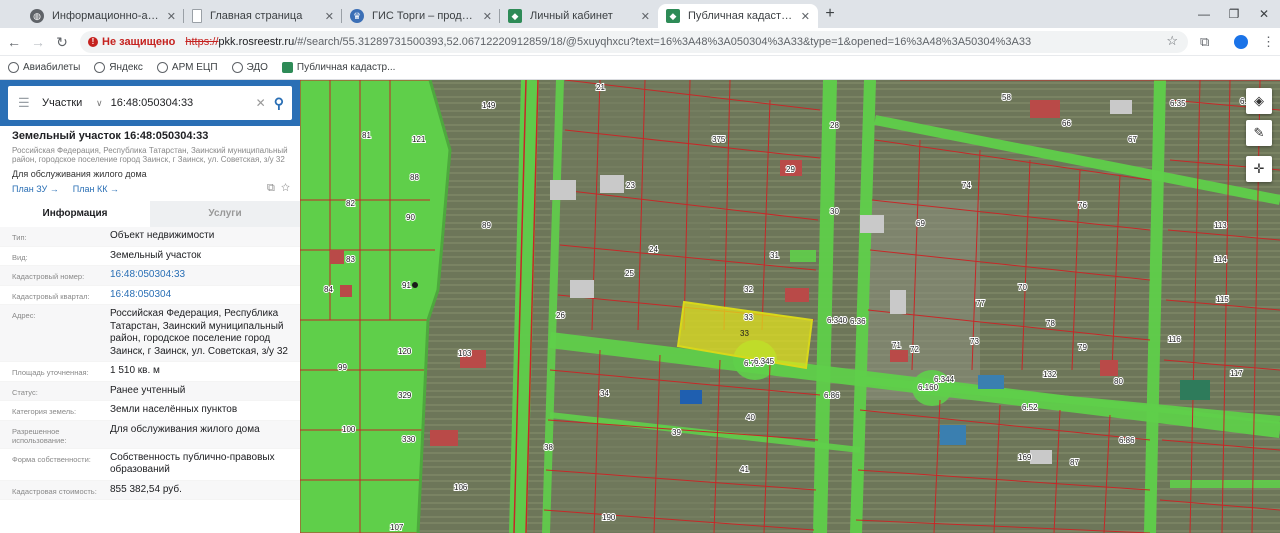 The image size is (1280, 533). I want to click on attribute-value: Земельный участок, so click(156, 255).